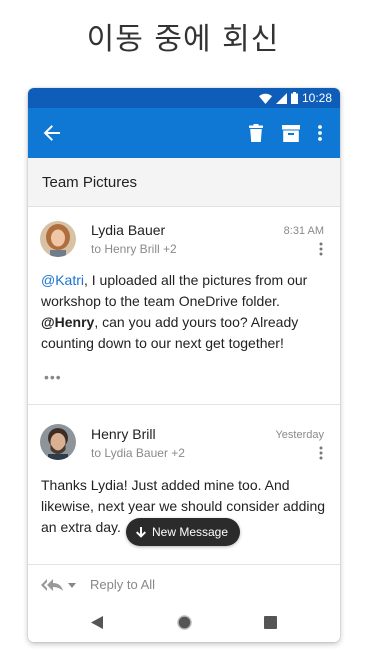 The height and width of the screenshot is (665, 366). Describe the element at coordinates (123, 434) in the screenshot. I see `sender-name: Henry Brill` at that location.